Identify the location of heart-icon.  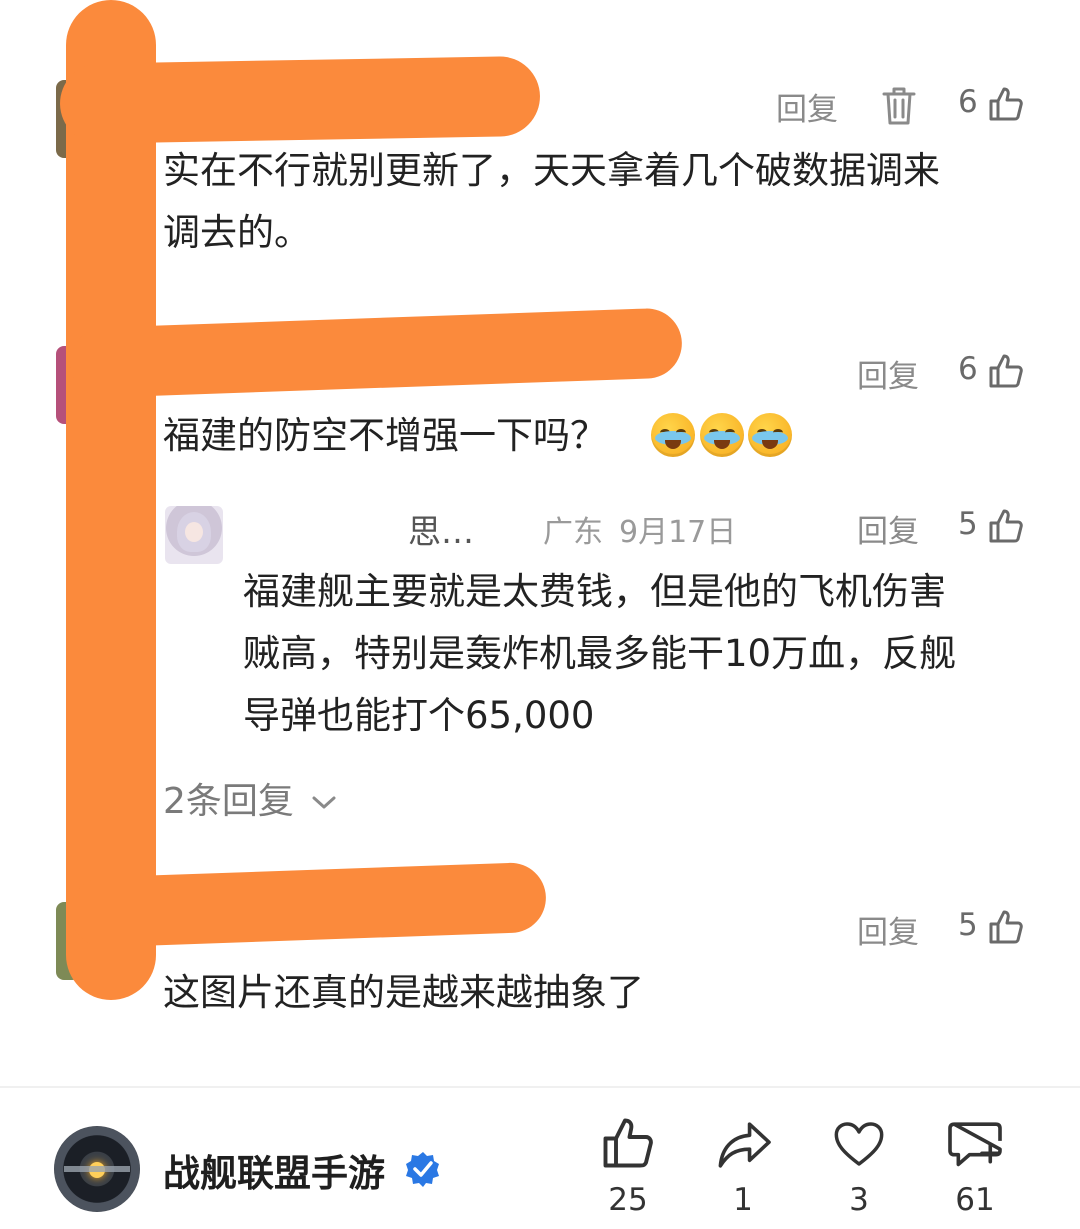
(859, 1144).